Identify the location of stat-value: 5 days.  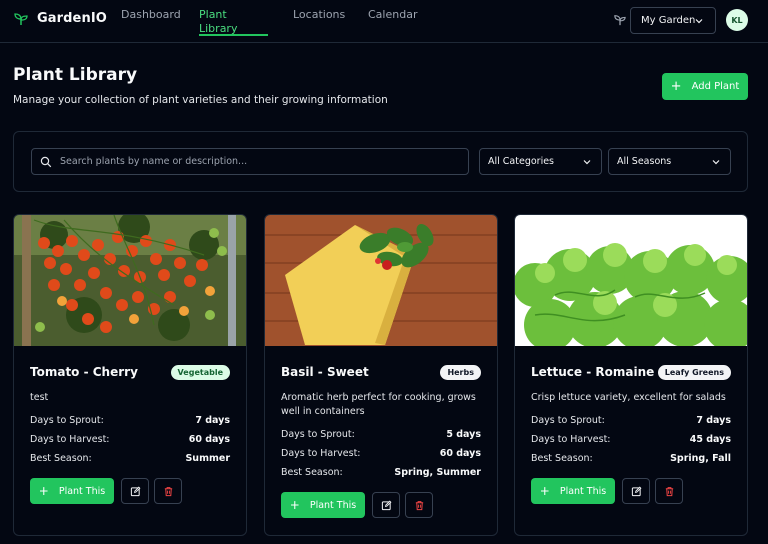
(463, 434).